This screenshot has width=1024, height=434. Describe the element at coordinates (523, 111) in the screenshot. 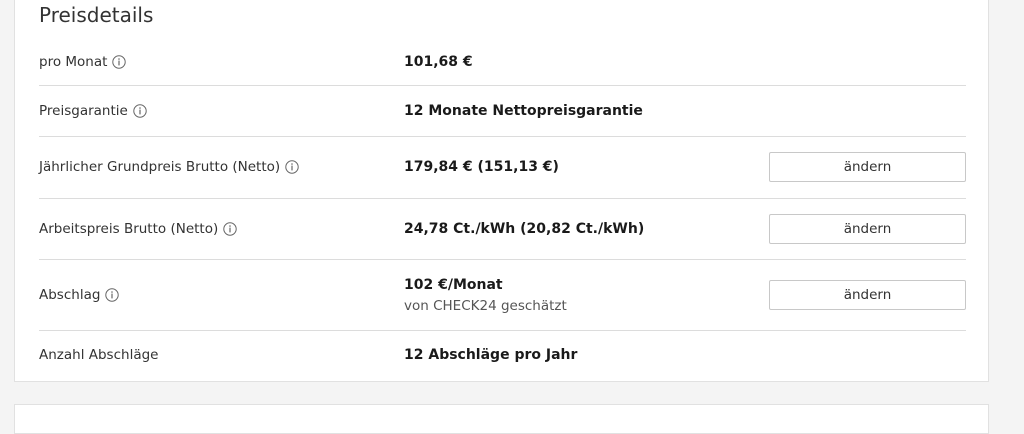

I see `row-value: 12 Monate Nettopreisgarantie` at that location.